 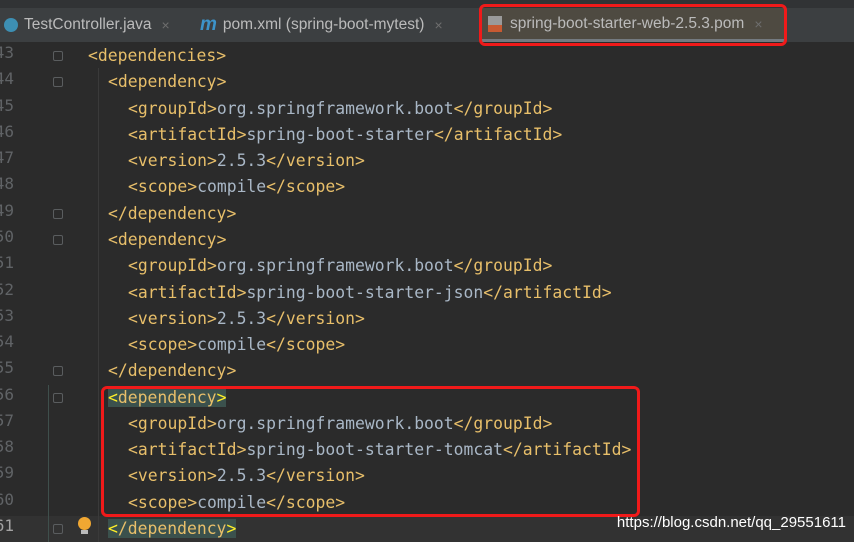 I want to click on line-number: 52, so click(x=7, y=289).